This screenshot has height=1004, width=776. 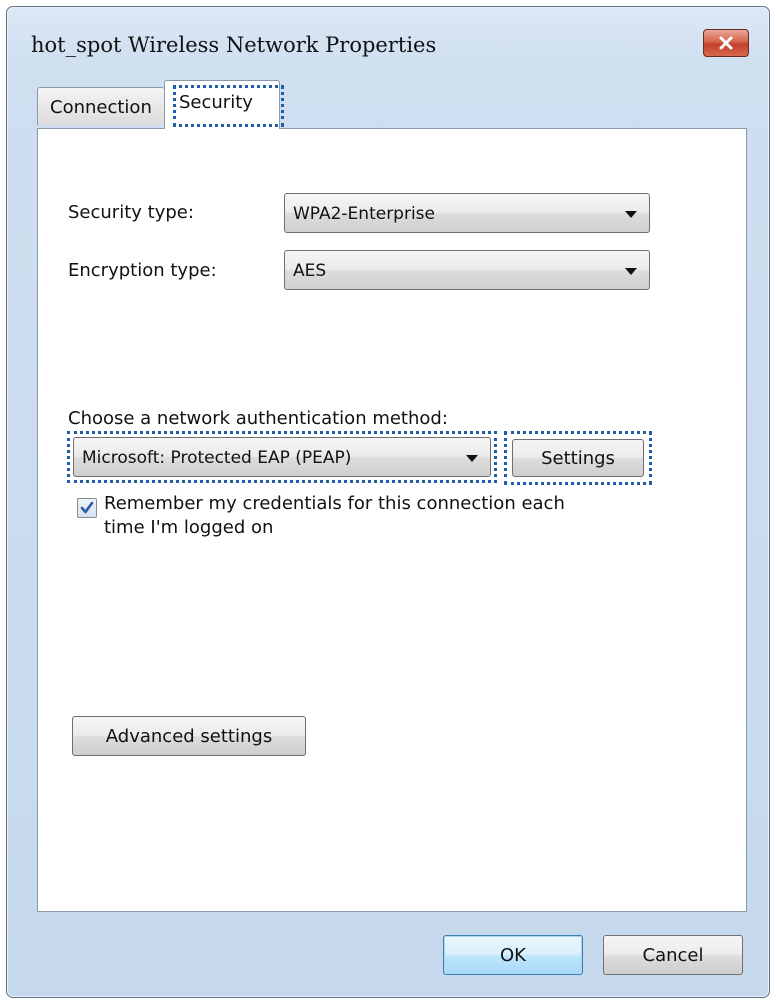 What do you see at coordinates (467, 270) in the screenshot?
I see `encryption-type-dropdown: AES` at bounding box center [467, 270].